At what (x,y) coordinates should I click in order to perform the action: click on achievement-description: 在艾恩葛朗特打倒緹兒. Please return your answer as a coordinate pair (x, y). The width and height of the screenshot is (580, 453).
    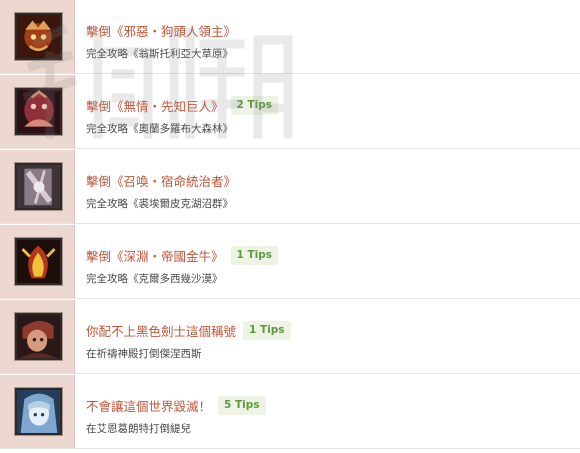
    Looking at the image, I should click on (138, 429).